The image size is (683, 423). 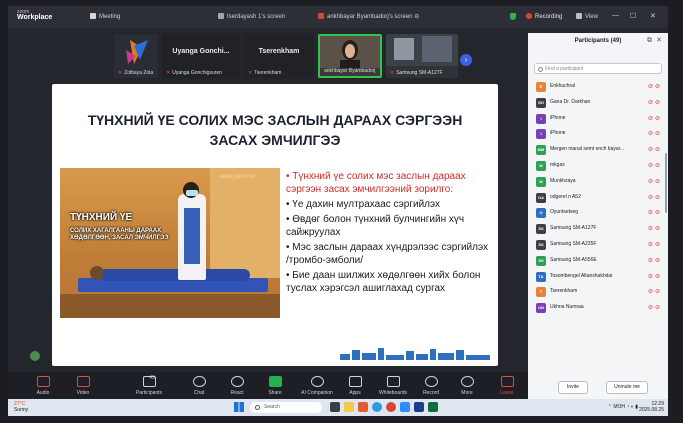 What do you see at coordinates (633, 16) in the screenshot?
I see `maximize-button: ☐` at bounding box center [633, 16].